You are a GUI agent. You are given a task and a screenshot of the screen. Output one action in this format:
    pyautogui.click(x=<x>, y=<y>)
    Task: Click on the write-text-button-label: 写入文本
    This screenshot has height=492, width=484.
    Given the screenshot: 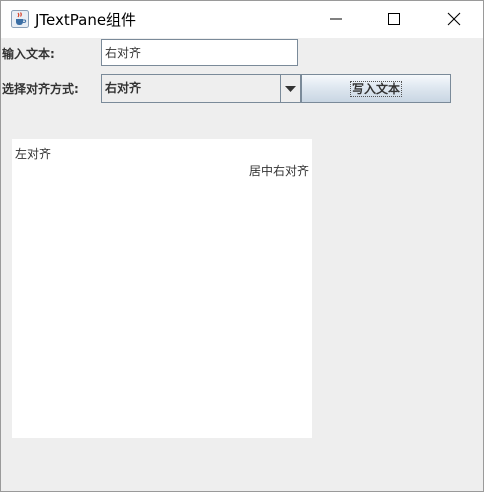 What is the action you would take?
    pyautogui.click(x=375, y=89)
    